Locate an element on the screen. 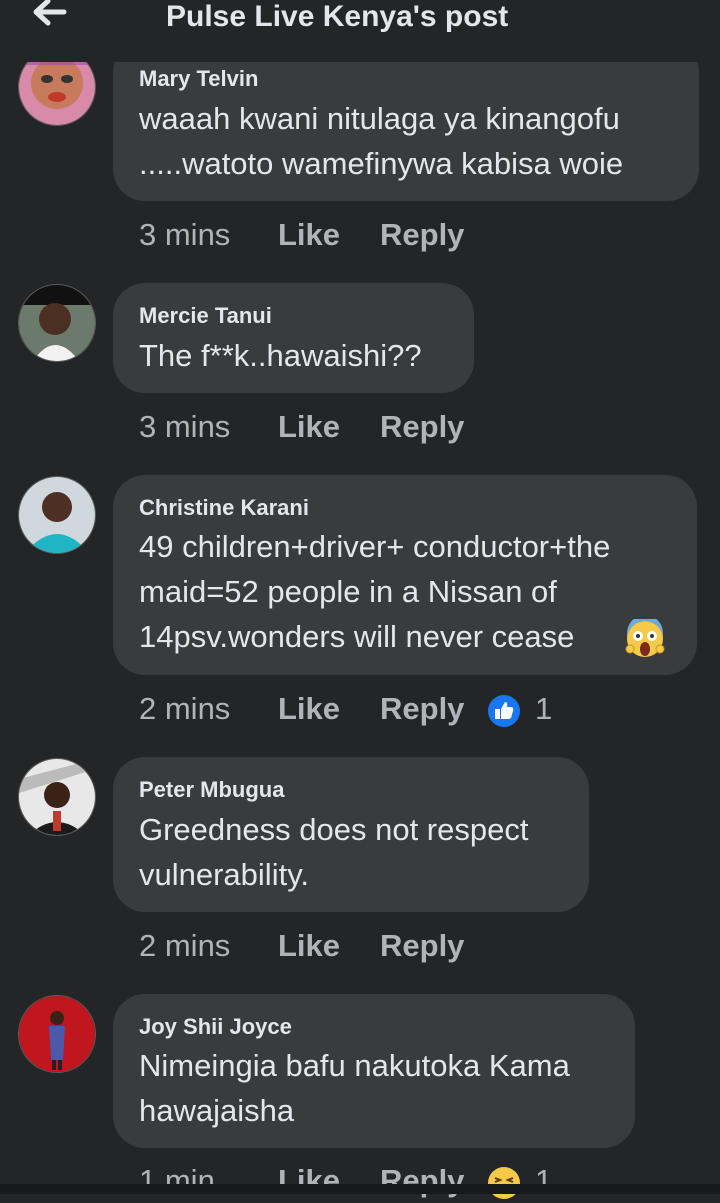  bottom-bar is located at coordinates (360, 1189).